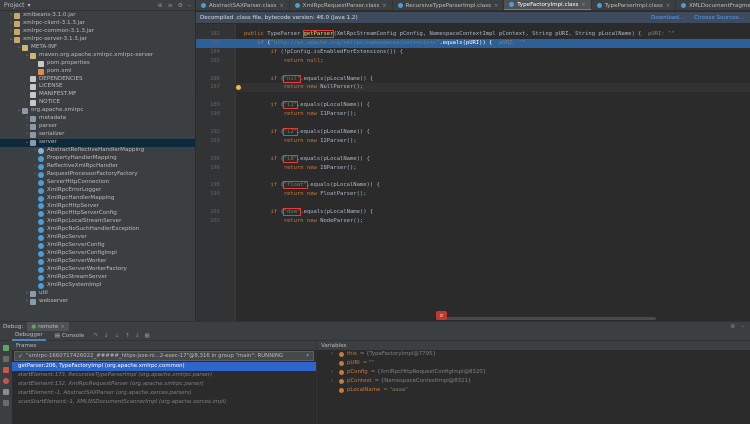 The height and width of the screenshot is (424, 750). What do you see at coordinates (97, 230) in the screenshot?
I see `tree-item: XmlRpcNoSuchHandlerException` at bounding box center [97, 230].